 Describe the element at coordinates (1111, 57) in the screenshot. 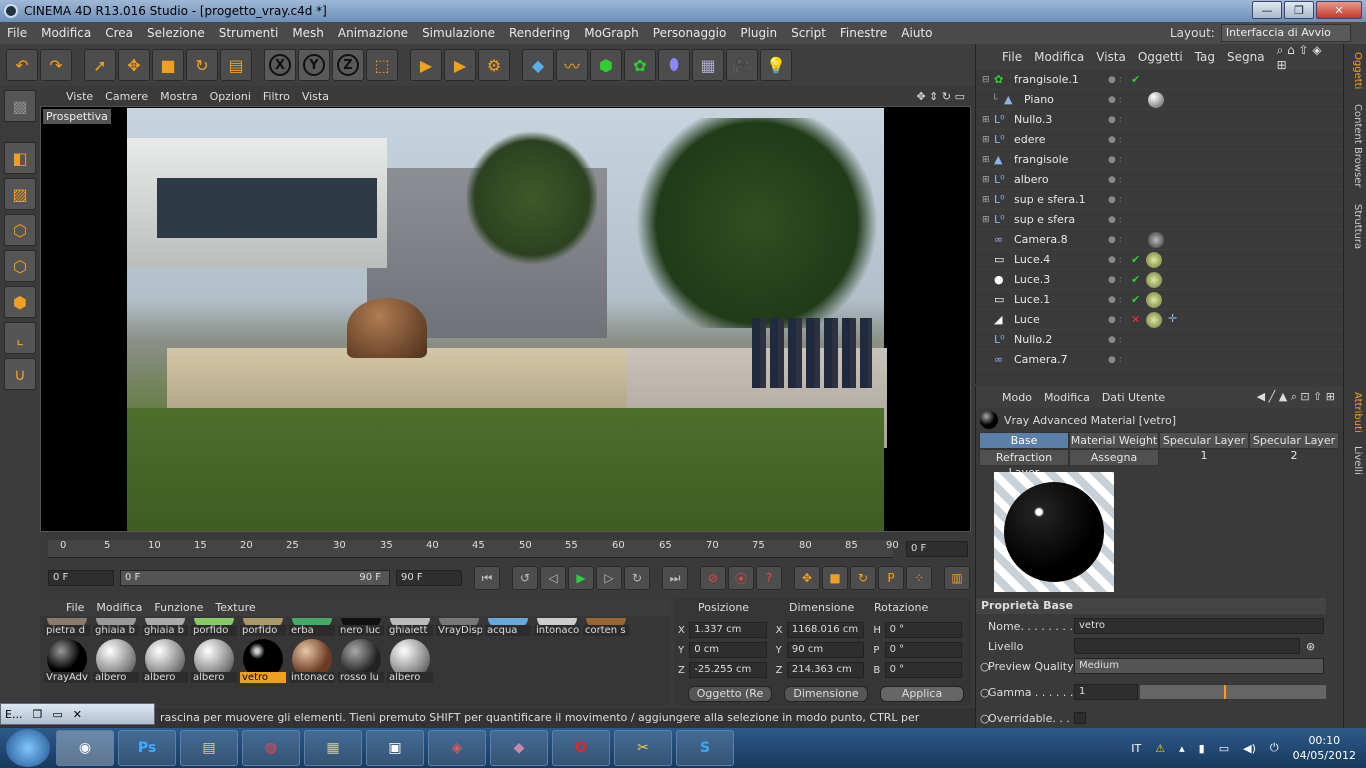

I see `obj-menu-vista: Vista` at that location.